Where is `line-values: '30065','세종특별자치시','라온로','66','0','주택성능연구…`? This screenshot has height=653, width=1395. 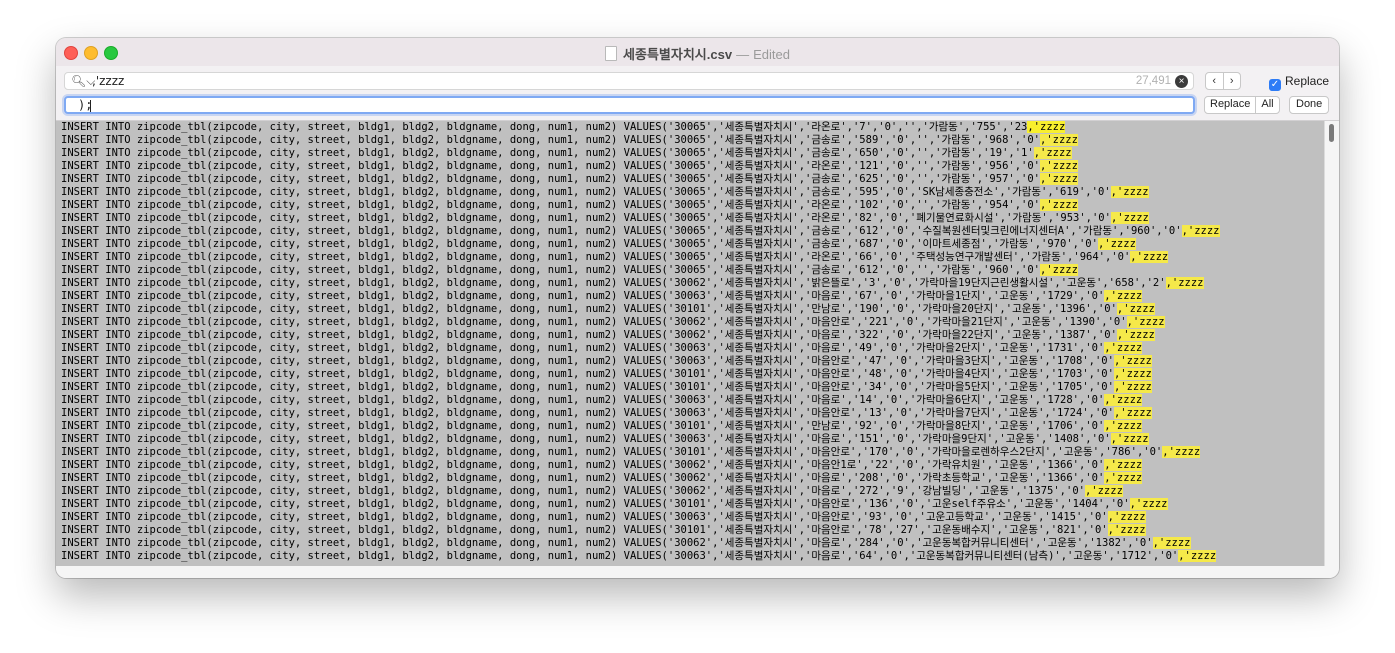
line-values: '30065','세종특별자치시','라온로','66','0','주택성능연구… is located at coordinates (899, 257).